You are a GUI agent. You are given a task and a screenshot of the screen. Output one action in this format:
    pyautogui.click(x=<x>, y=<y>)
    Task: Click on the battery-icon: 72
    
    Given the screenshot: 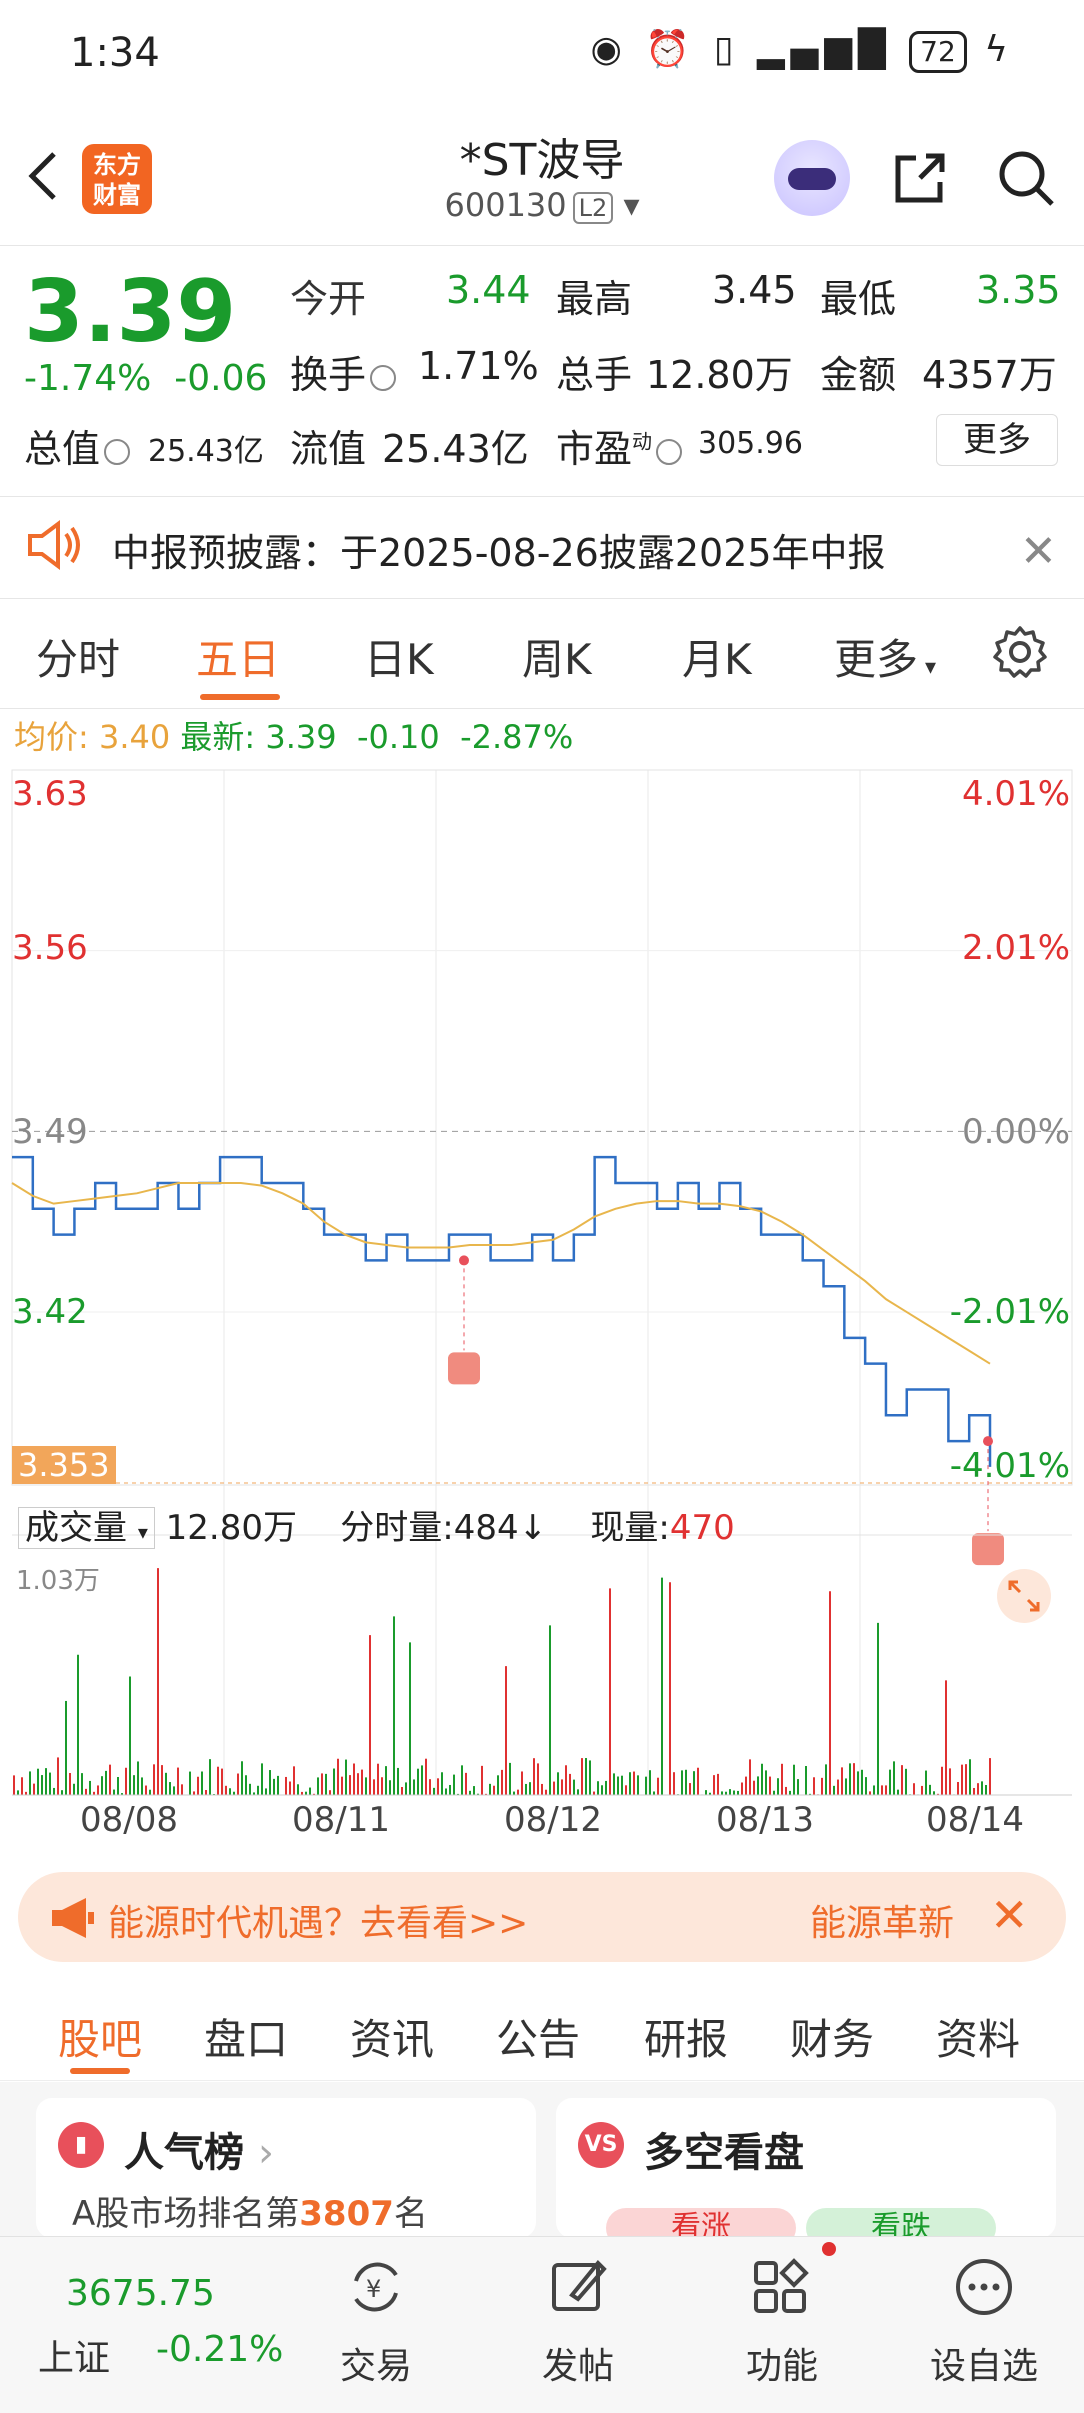 What is the action you would take?
    pyautogui.click(x=938, y=52)
    